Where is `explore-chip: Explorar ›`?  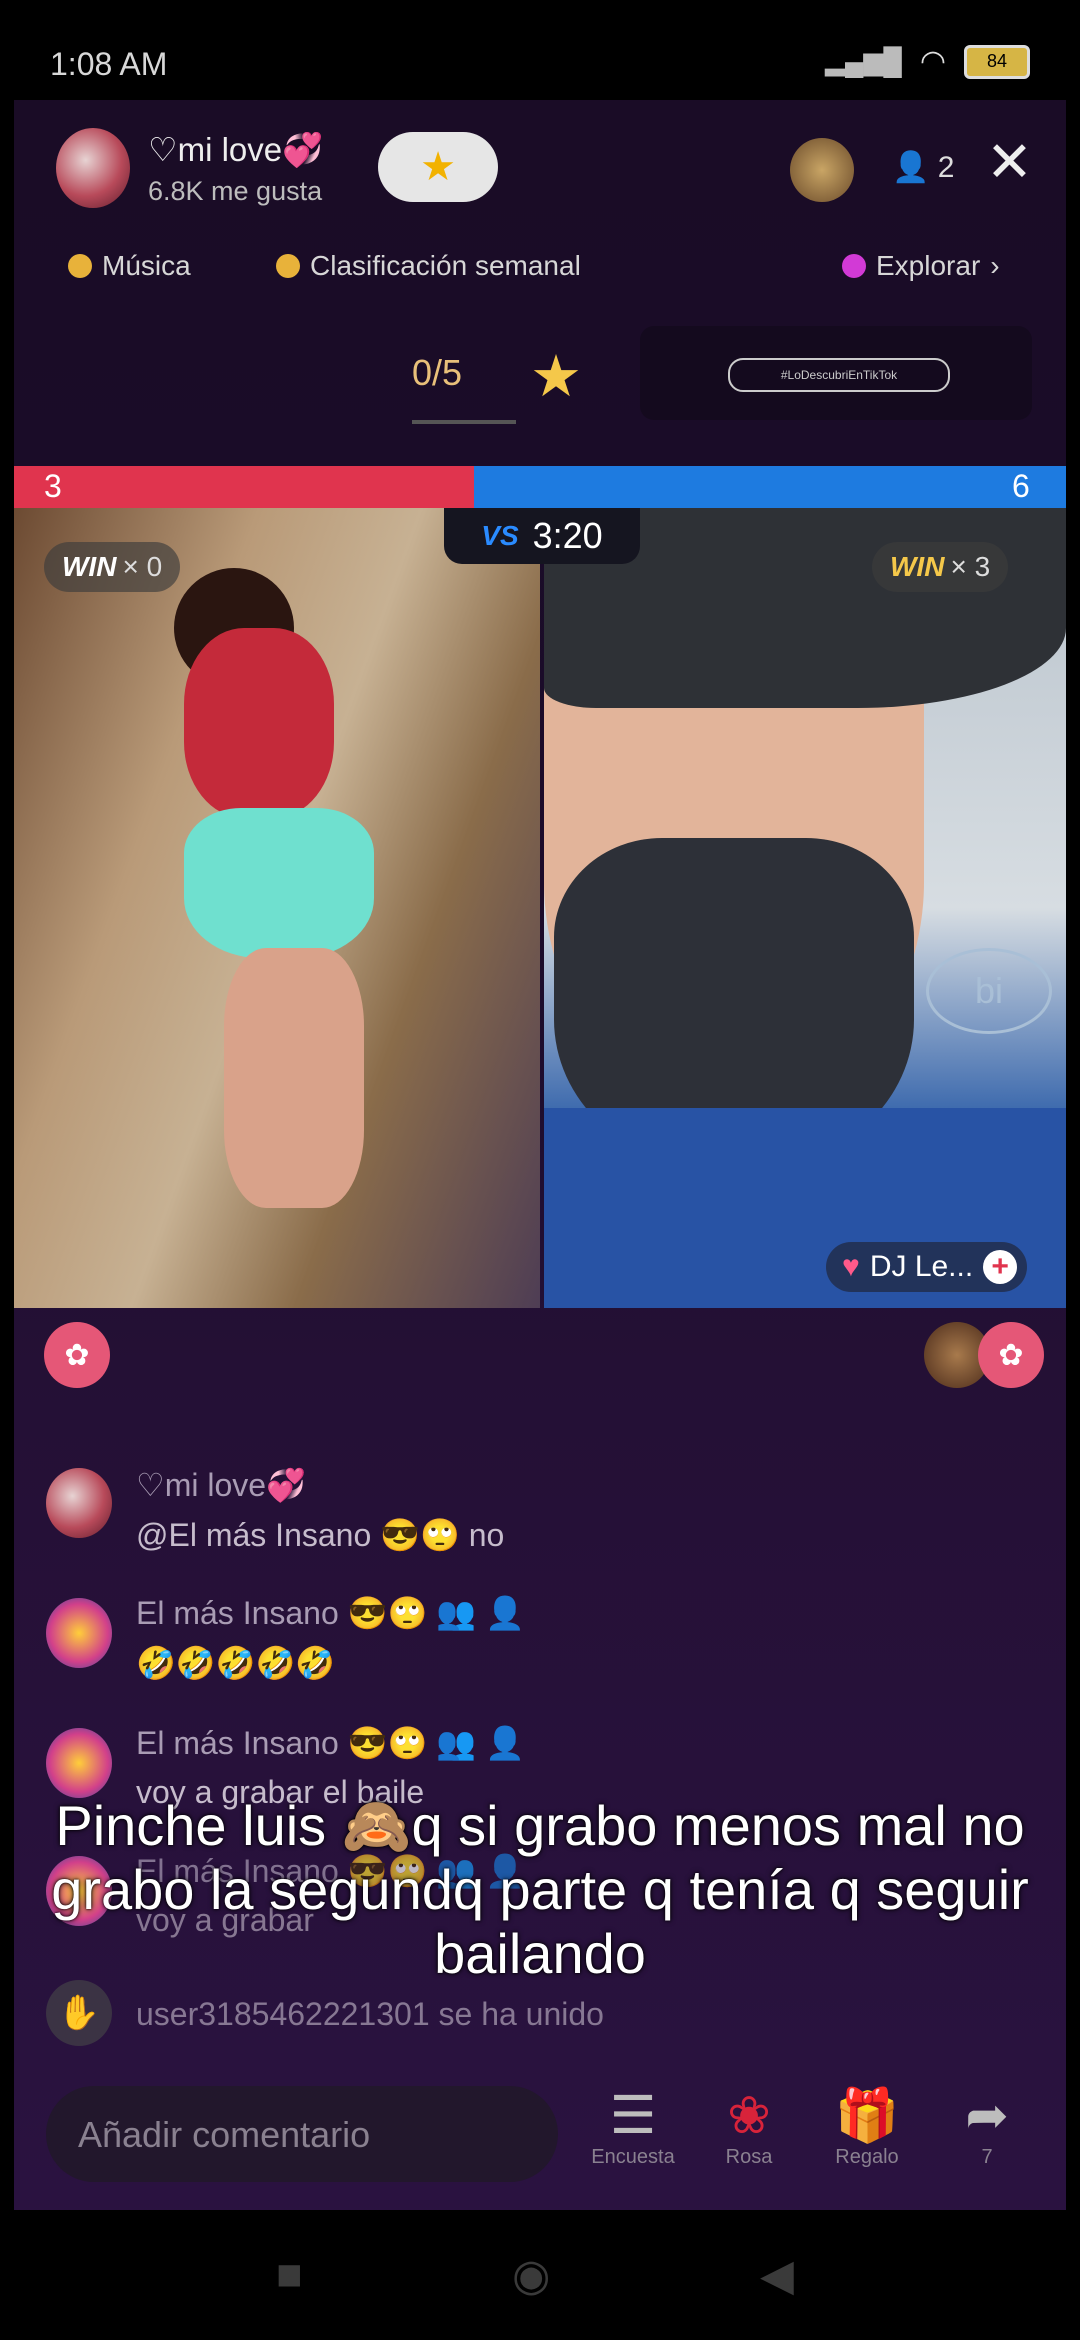 explore-chip: Explorar › is located at coordinates (921, 266).